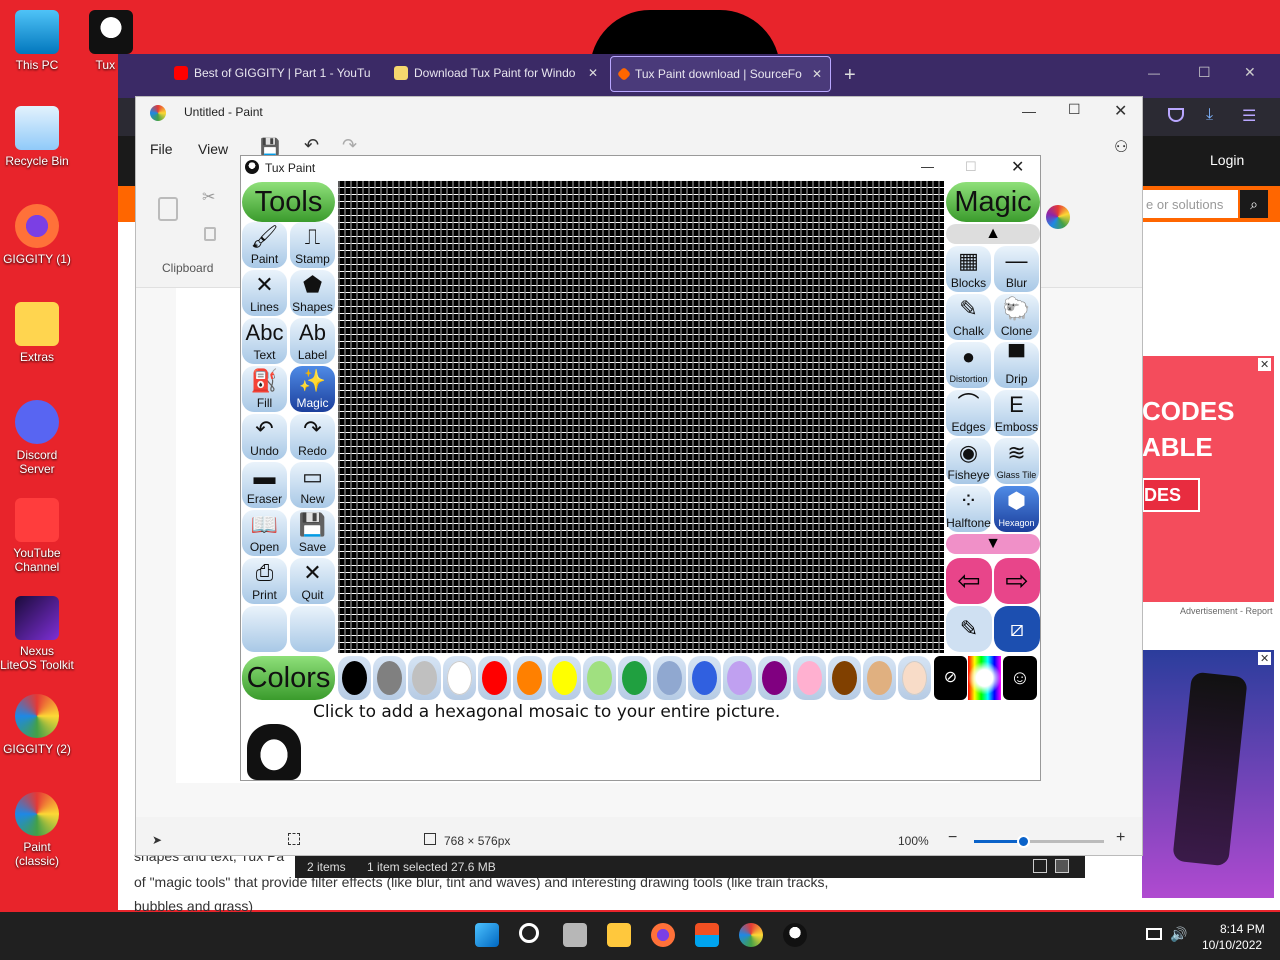 The height and width of the screenshot is (960, 1280). Describe the element at coordinates (264, 485) in the screenshot. I see `tool-eraser-button: ▬ Eraser` at that location.